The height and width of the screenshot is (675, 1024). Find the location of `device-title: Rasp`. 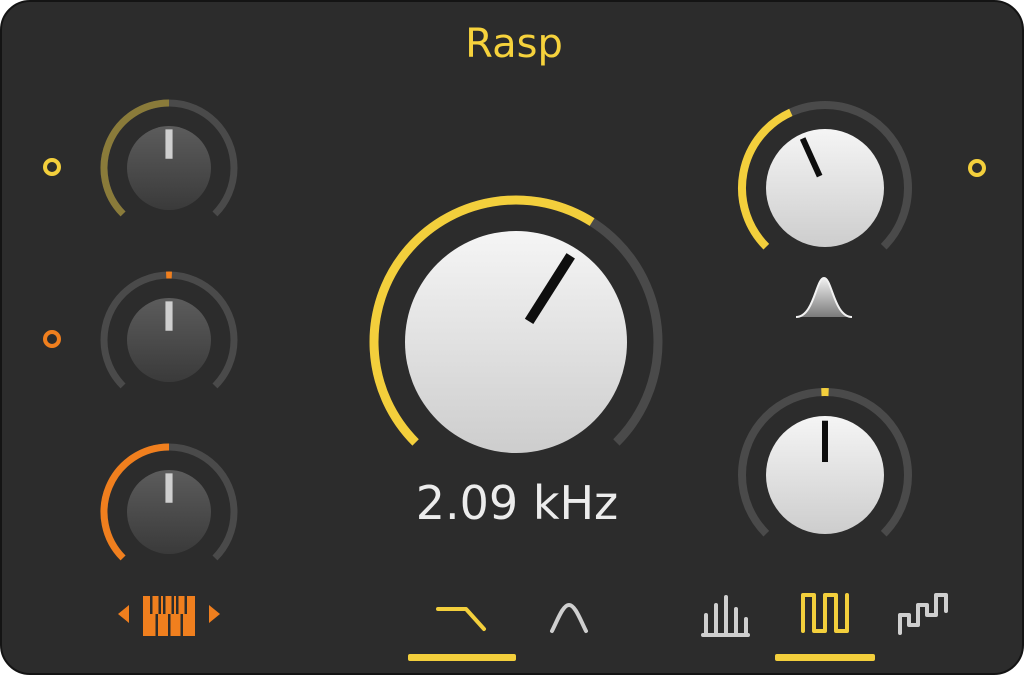

device-title: Rasp is located at coordinates (514, 44).